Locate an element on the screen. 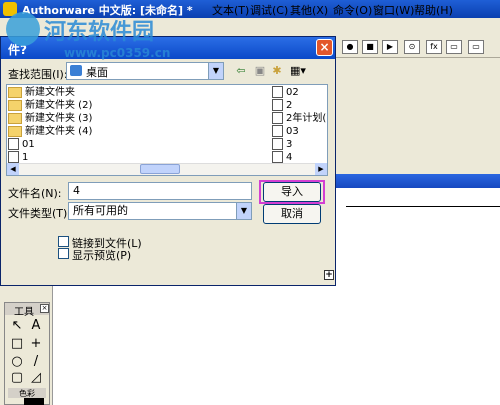  list-item-label: 新建文件夹 (2) is located at coordinates (59, 105).